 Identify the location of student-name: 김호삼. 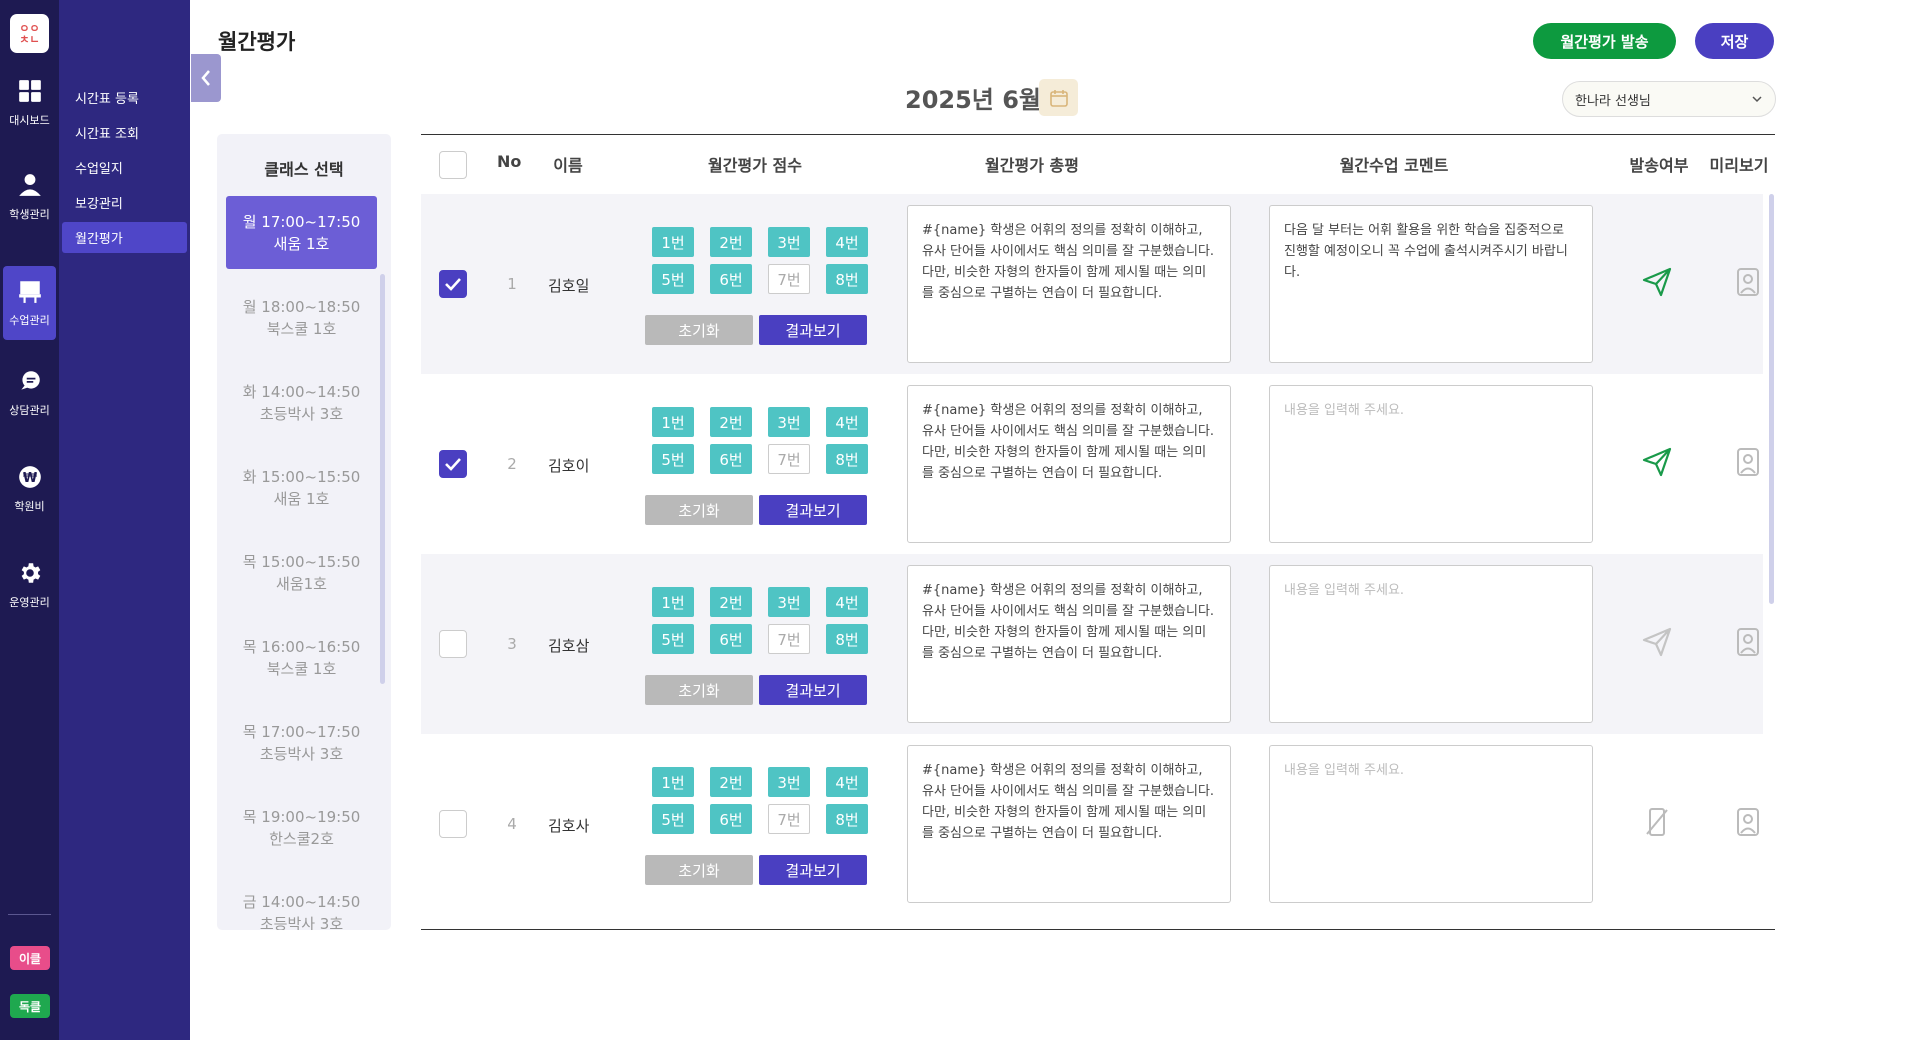
(569, 646).